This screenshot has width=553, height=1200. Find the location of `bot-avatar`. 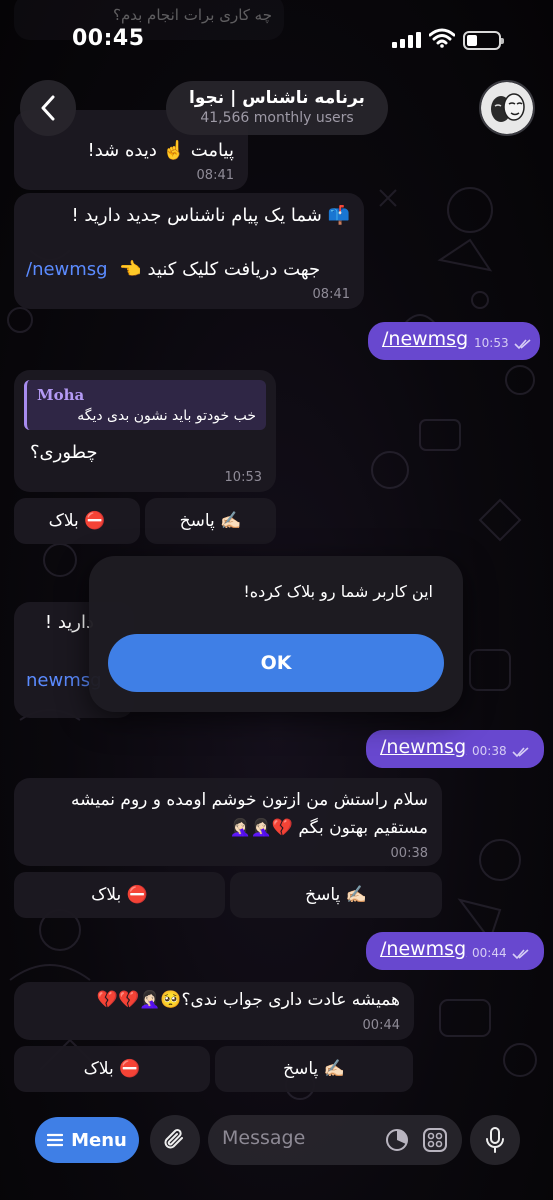

bot-avatar is located at coordinates (507, 108).